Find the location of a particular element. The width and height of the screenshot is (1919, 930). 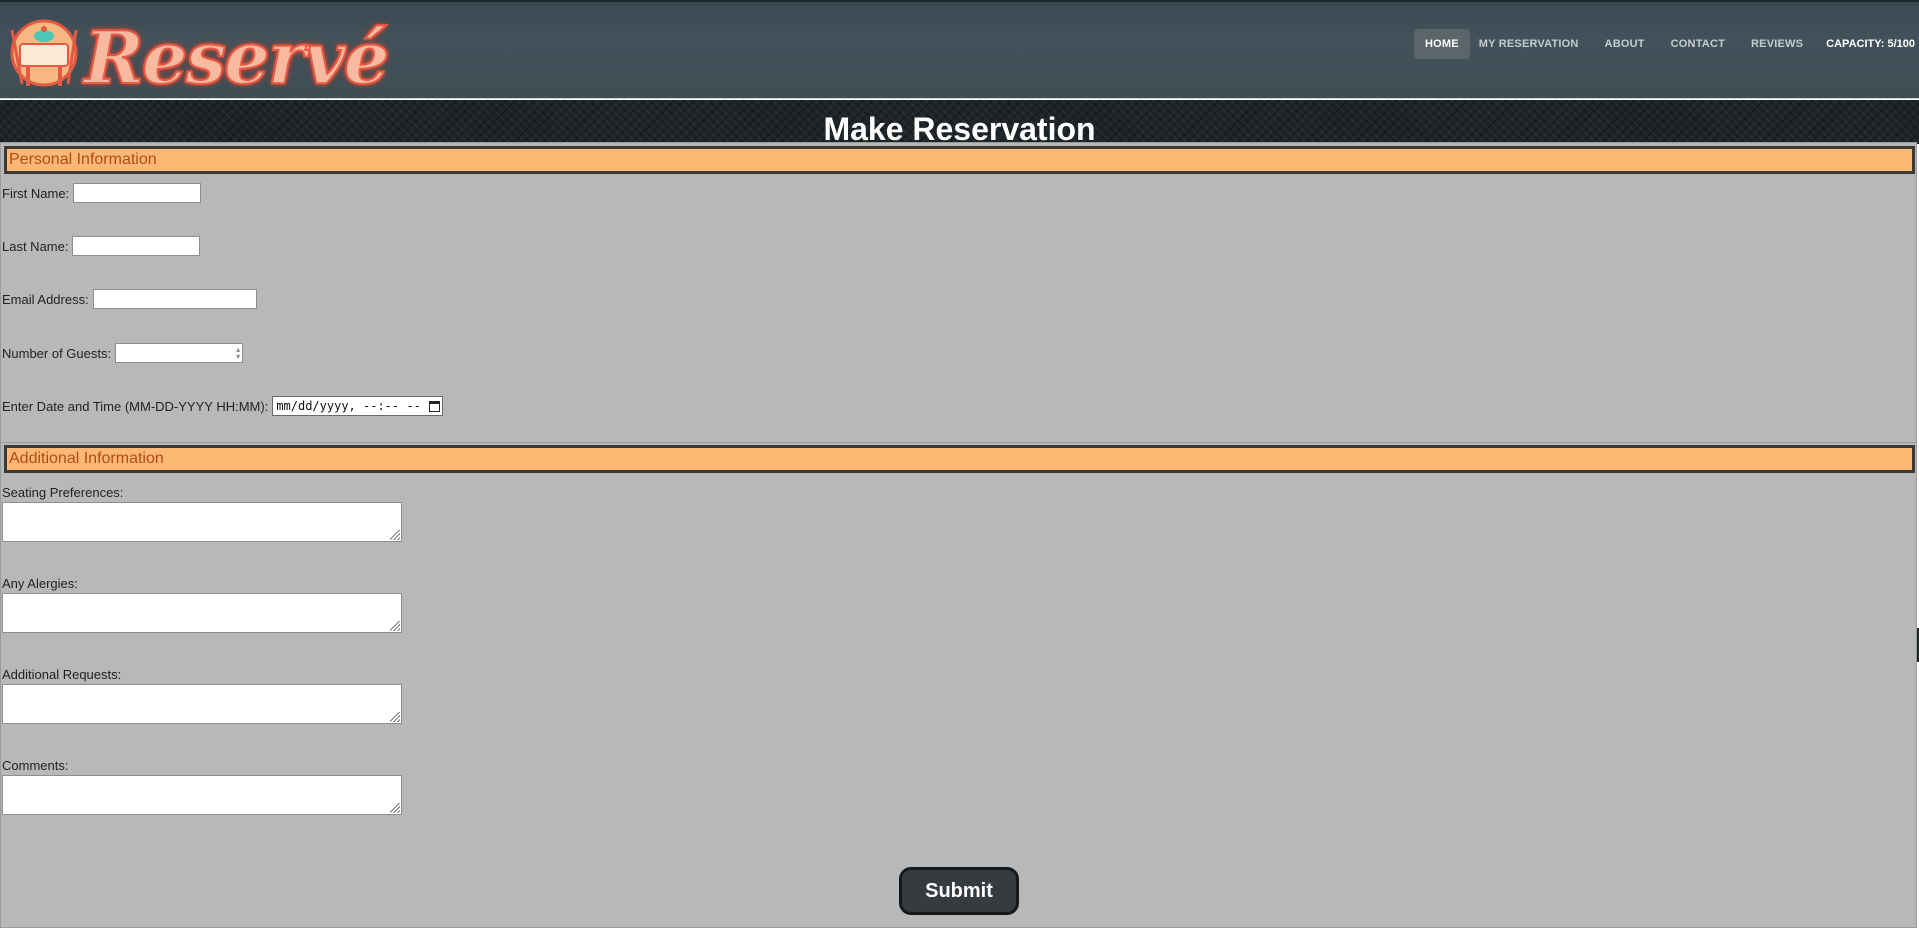

email-input is located at coordinates (174, 299).